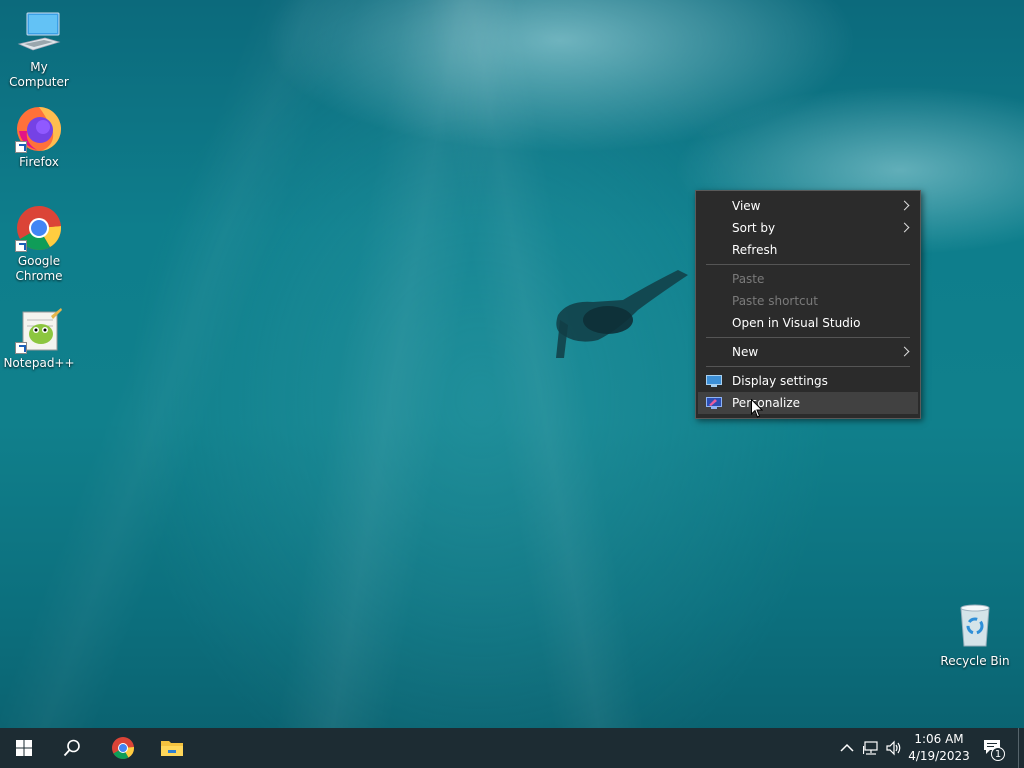 This screenshot has width=1024, height=768. I want to click on notification-count-badge: 1, so click(998, 754).